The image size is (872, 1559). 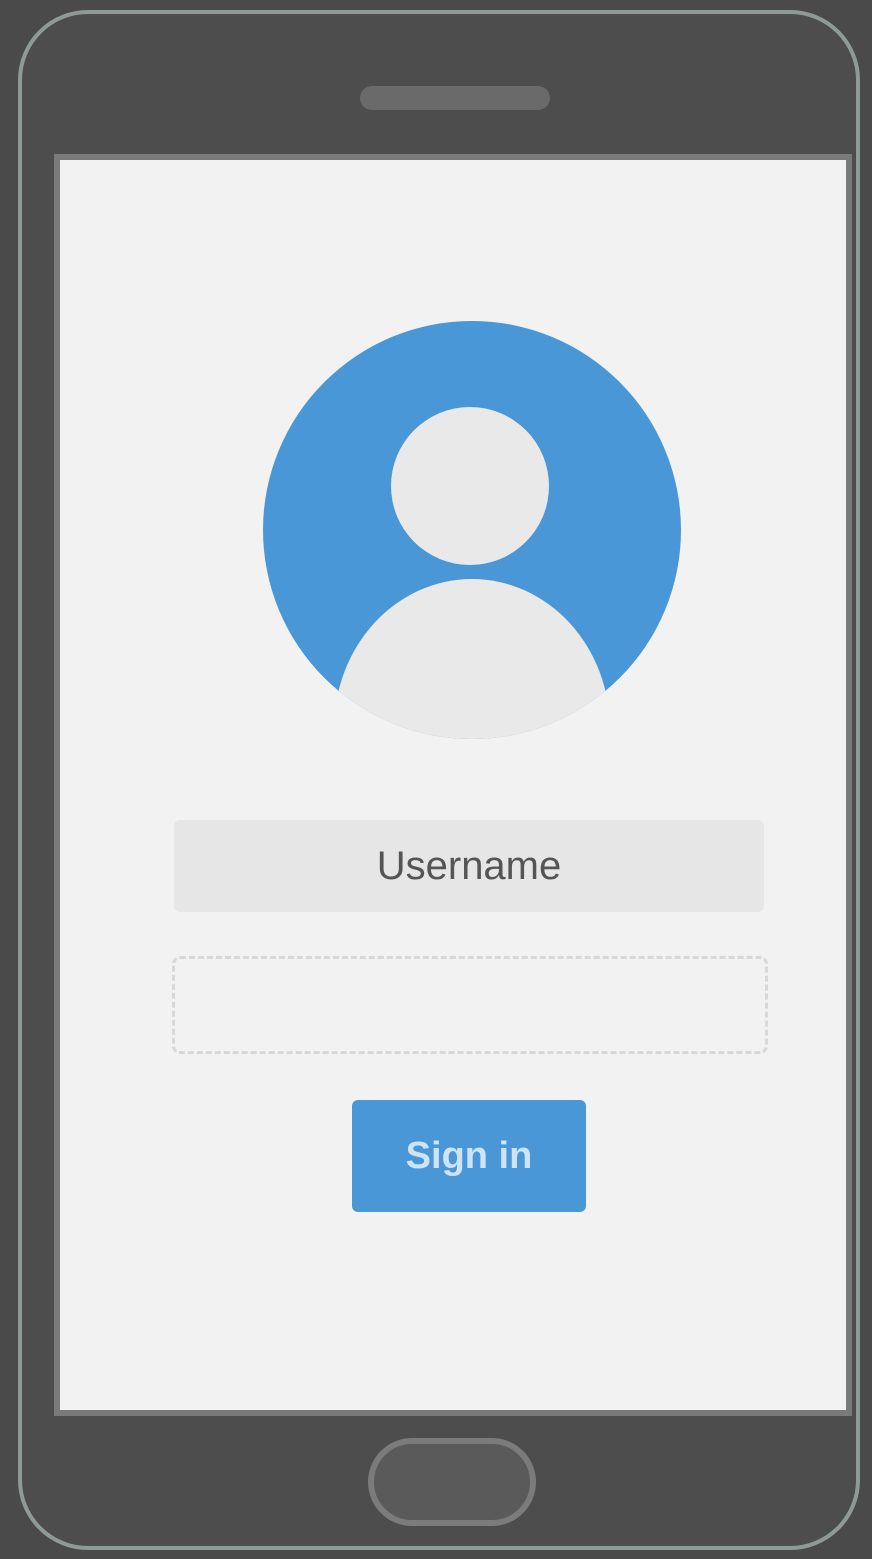 I want to click on avatar-head, so click(x=470, y=486).